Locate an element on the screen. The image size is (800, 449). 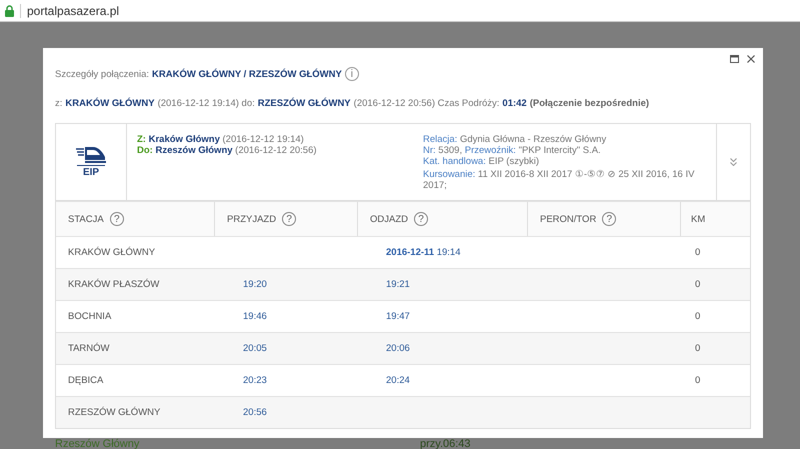
from-station-line: Z: Kraków Główny (2016-12-12 19:14) is located at coordinates (221, 139).